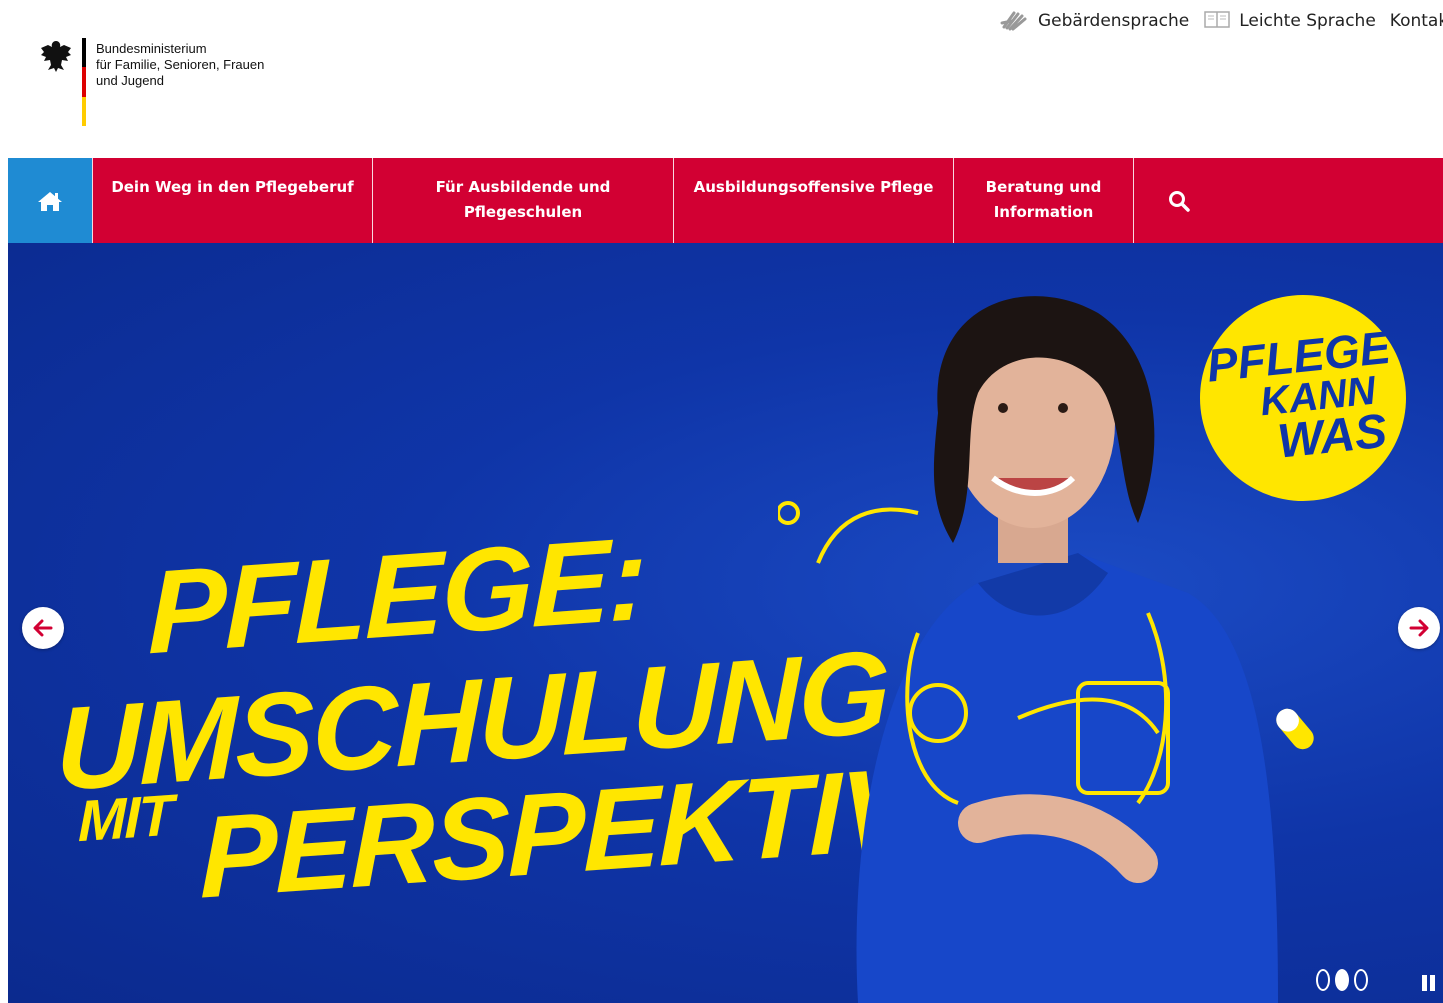 The image size is (1443, 1003). Describe the element at coordinates (84, 82) in the screenshot. I see `flag-stripe` at that location.